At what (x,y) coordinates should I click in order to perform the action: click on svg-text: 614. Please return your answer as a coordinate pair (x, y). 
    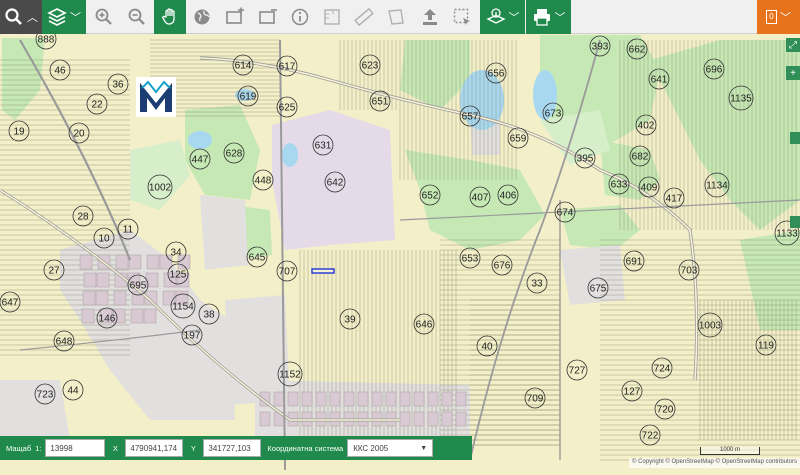
    Looking at the image, I should click on (243, 66).